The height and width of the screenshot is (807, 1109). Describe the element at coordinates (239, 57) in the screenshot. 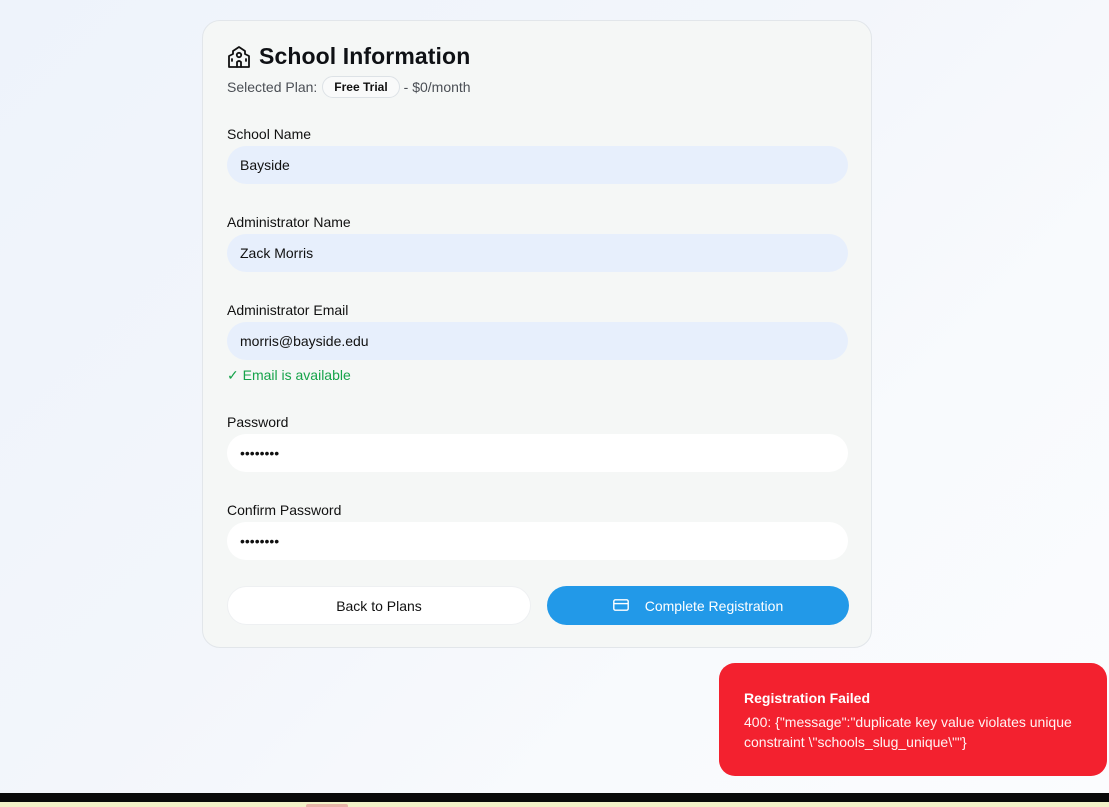

I see `school-icon` at that location.